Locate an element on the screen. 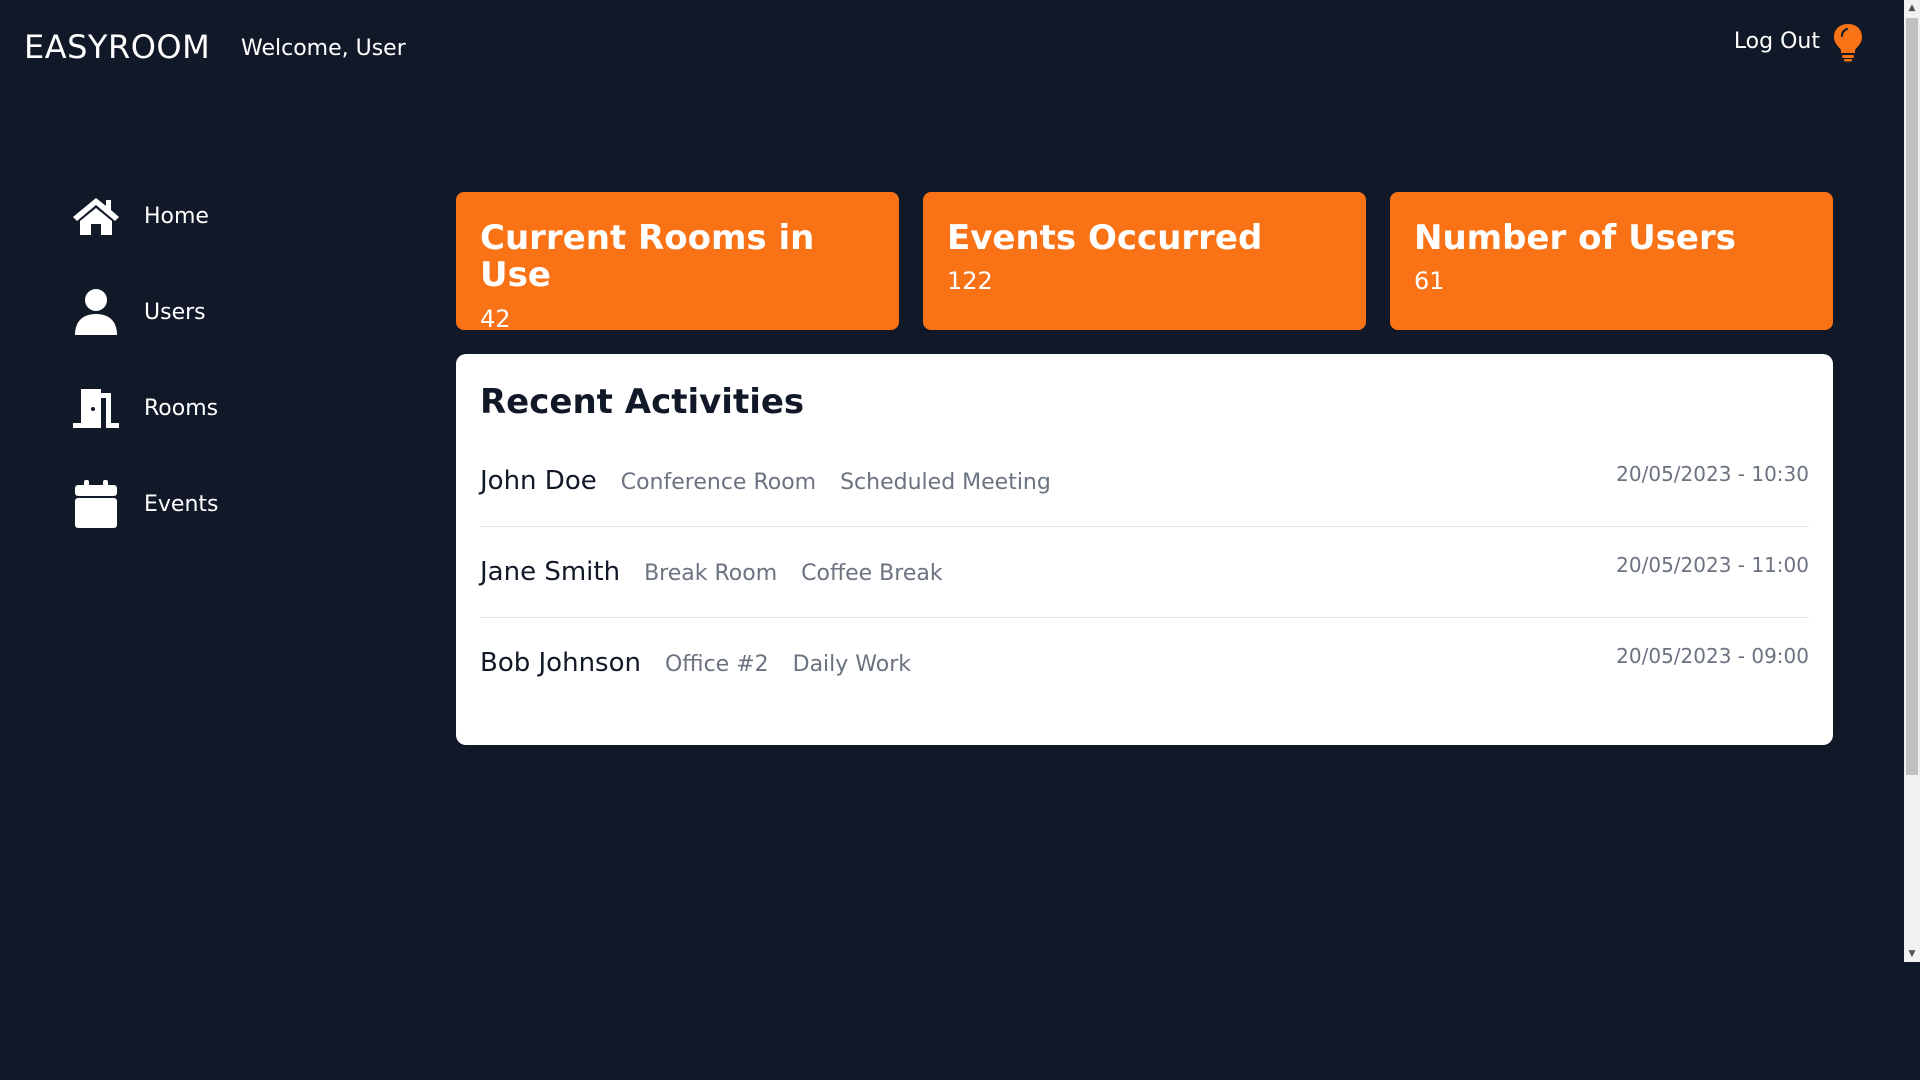 This screenshot has width=1920, height=1080. vertical-scrollbar: ▲ ▼ is located at coordinates (1912, 481).